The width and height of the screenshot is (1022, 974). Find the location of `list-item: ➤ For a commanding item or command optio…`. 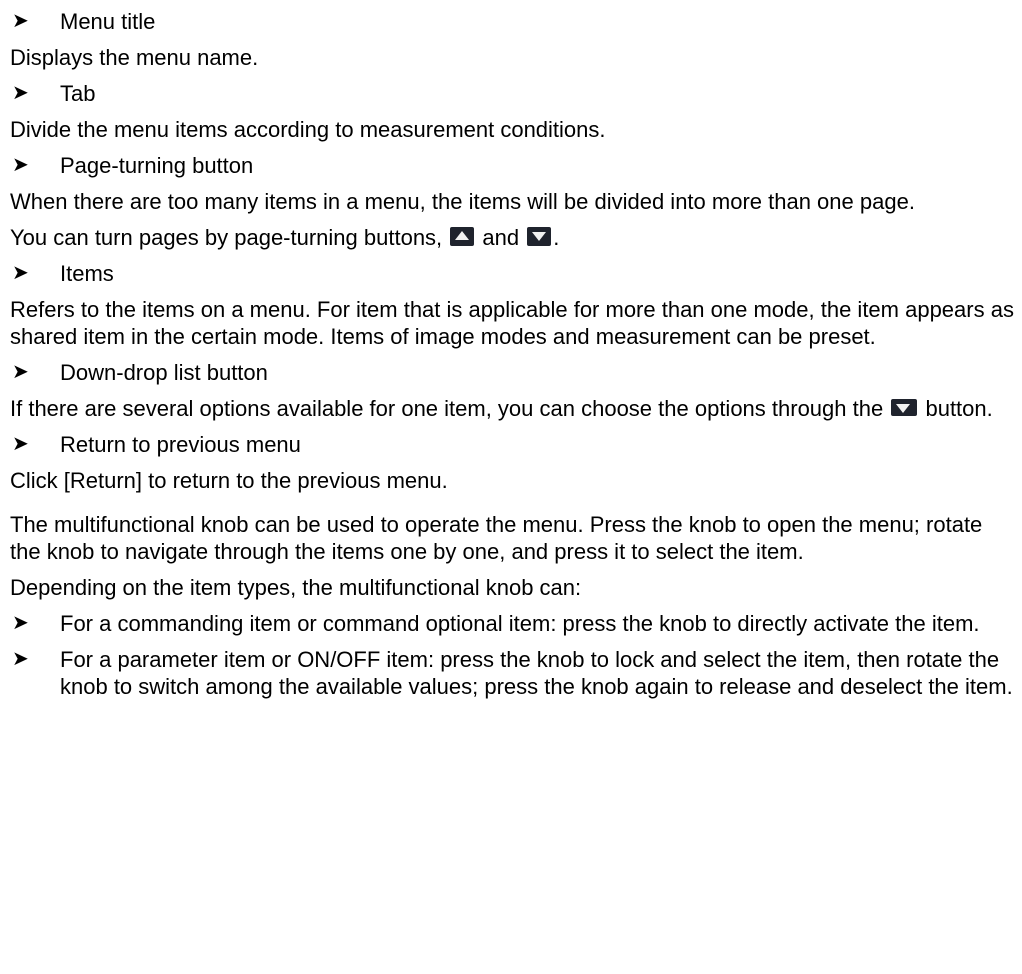

list-item: ➤ For a commanding item or command optio… is located at coordinates (512, 623).